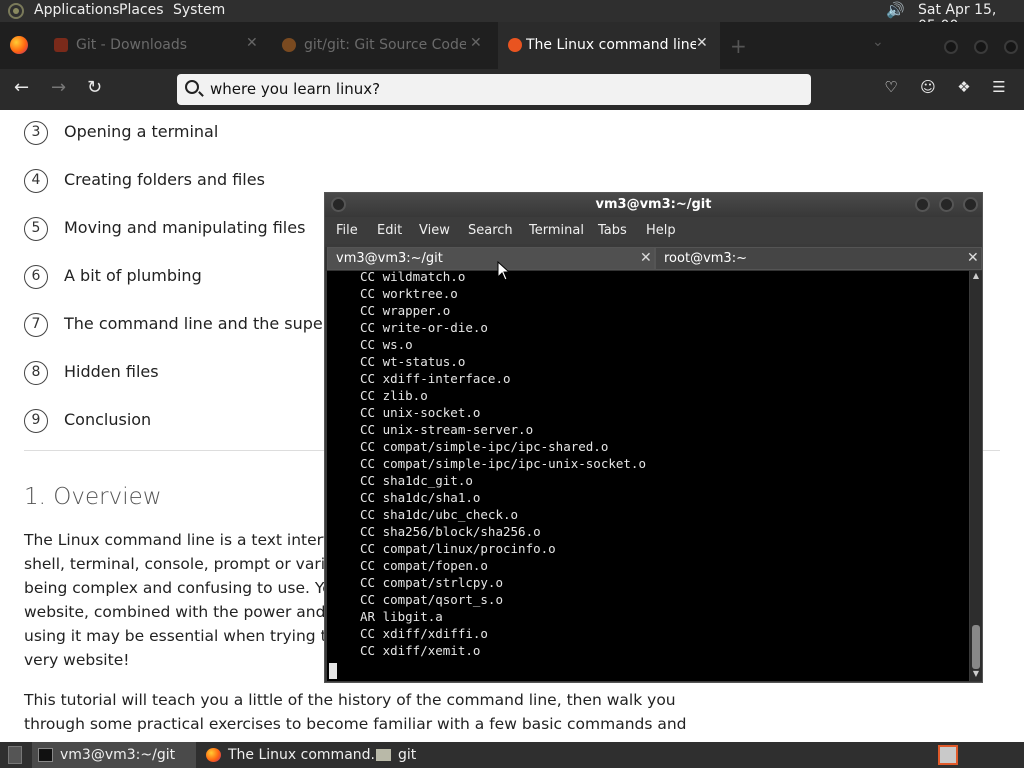 The image size is (1024, 768). What do you see at coordinates (133, 275) in the screenshot?
I see `toc-label: A bit of plumbing` at bounding box center [133, 275].